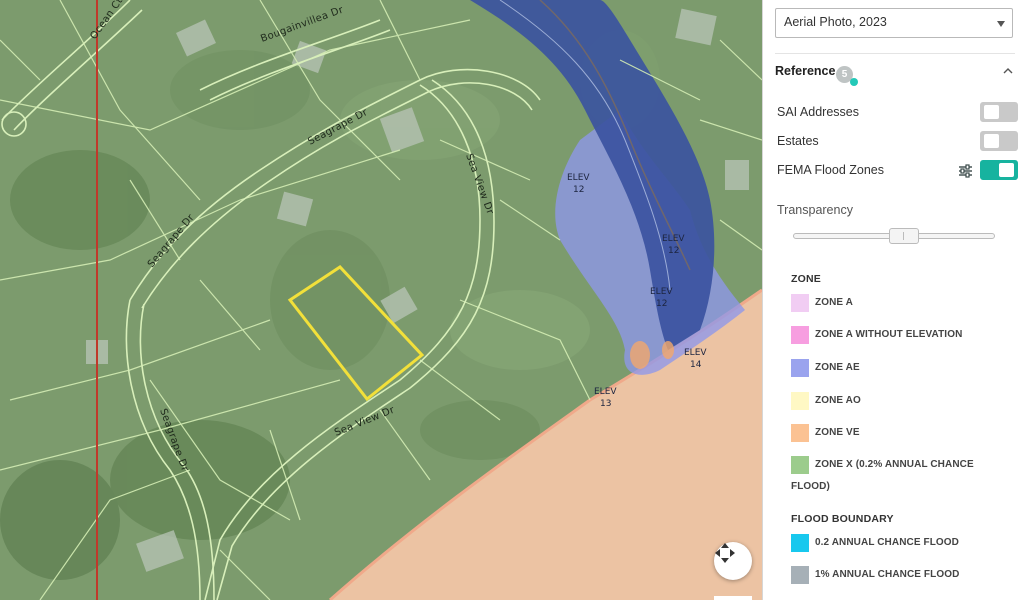  I want to click on layer-row-sai-addresses: SAI Addresses, so click(898, 113).